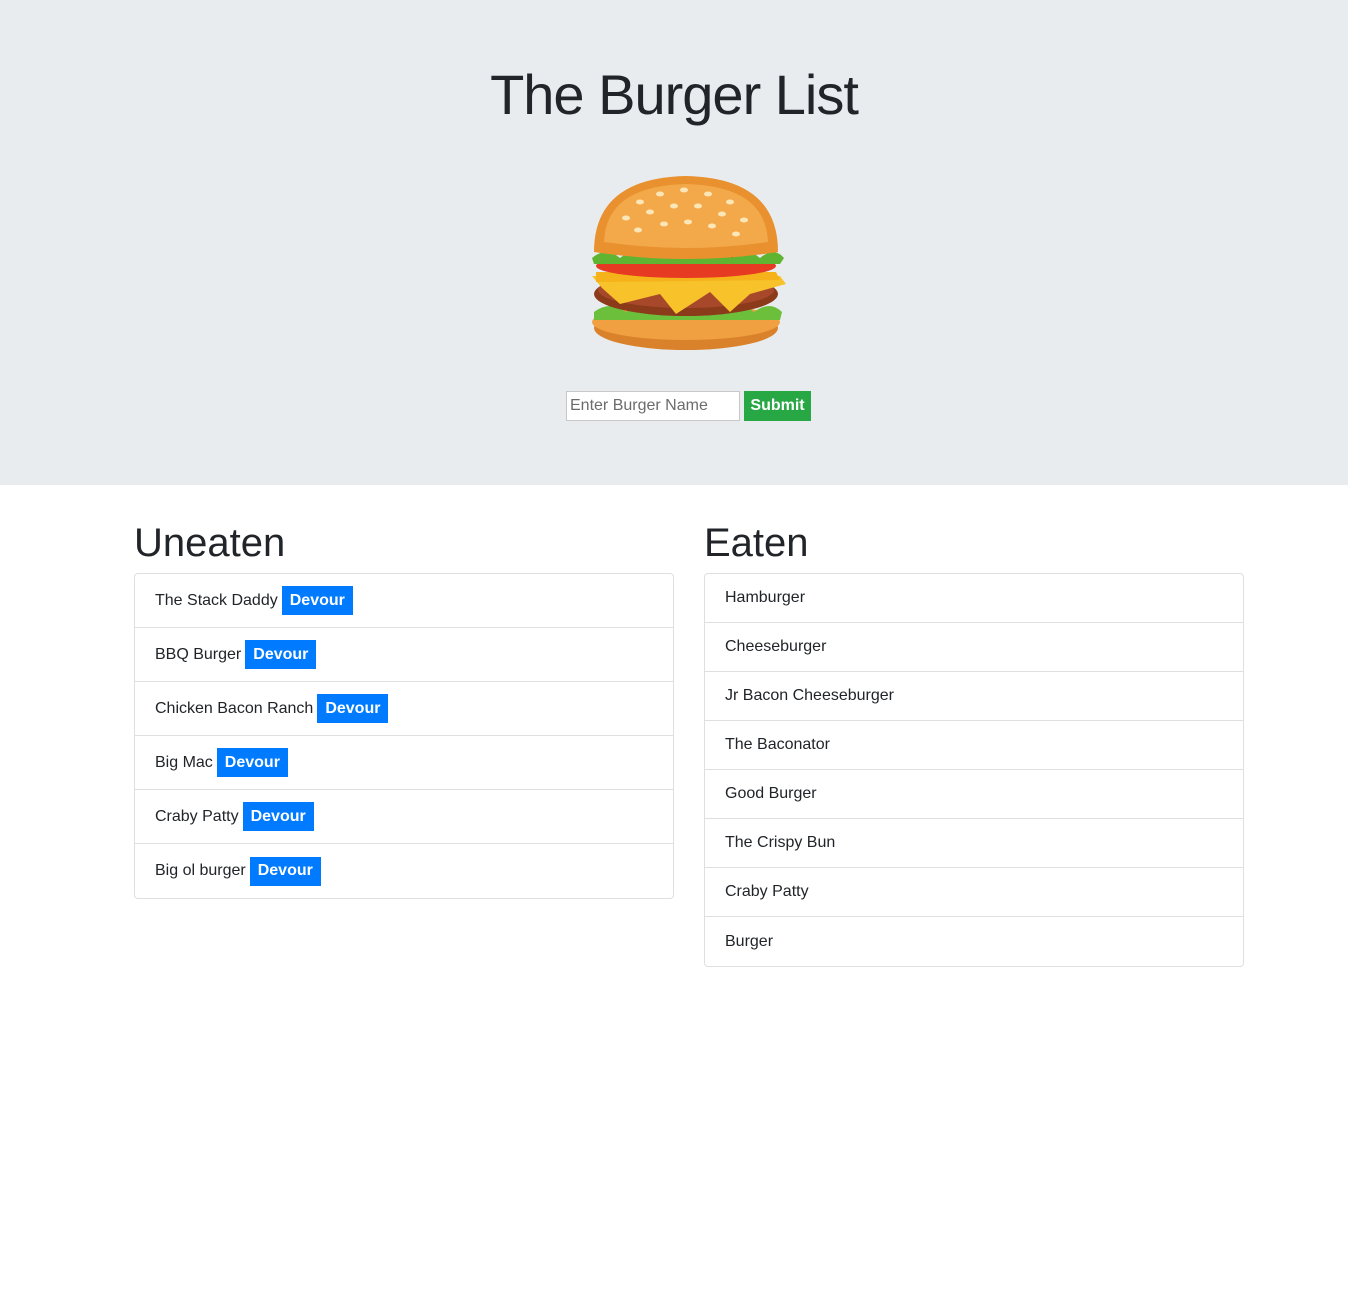 Image resolution: width=1348 pixels, height=1298 pixels. What do you see at coordinates (653, 406) in the screenshot?
I see `burger-name-input` at bounding box center [653, 406].